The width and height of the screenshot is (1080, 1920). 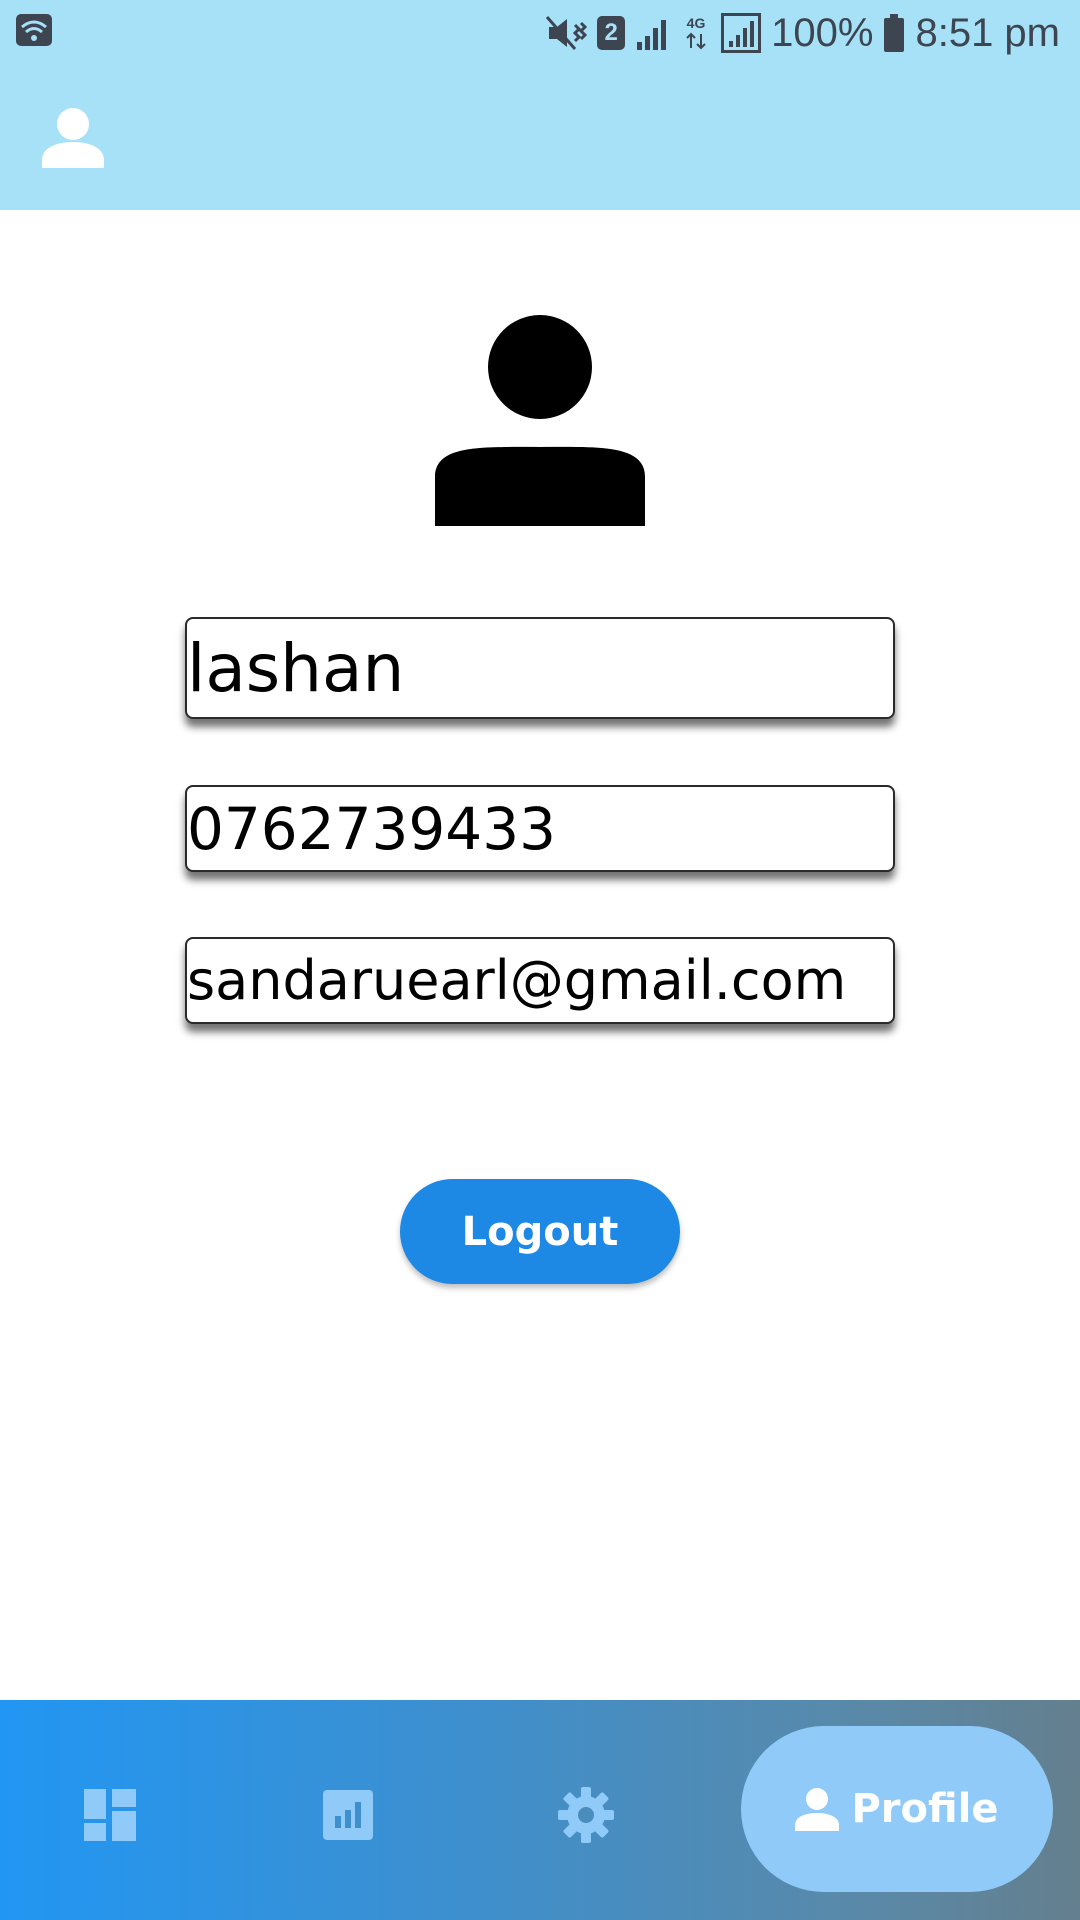 I want to click on dashboard-icon, so click(x=110, y=1815).